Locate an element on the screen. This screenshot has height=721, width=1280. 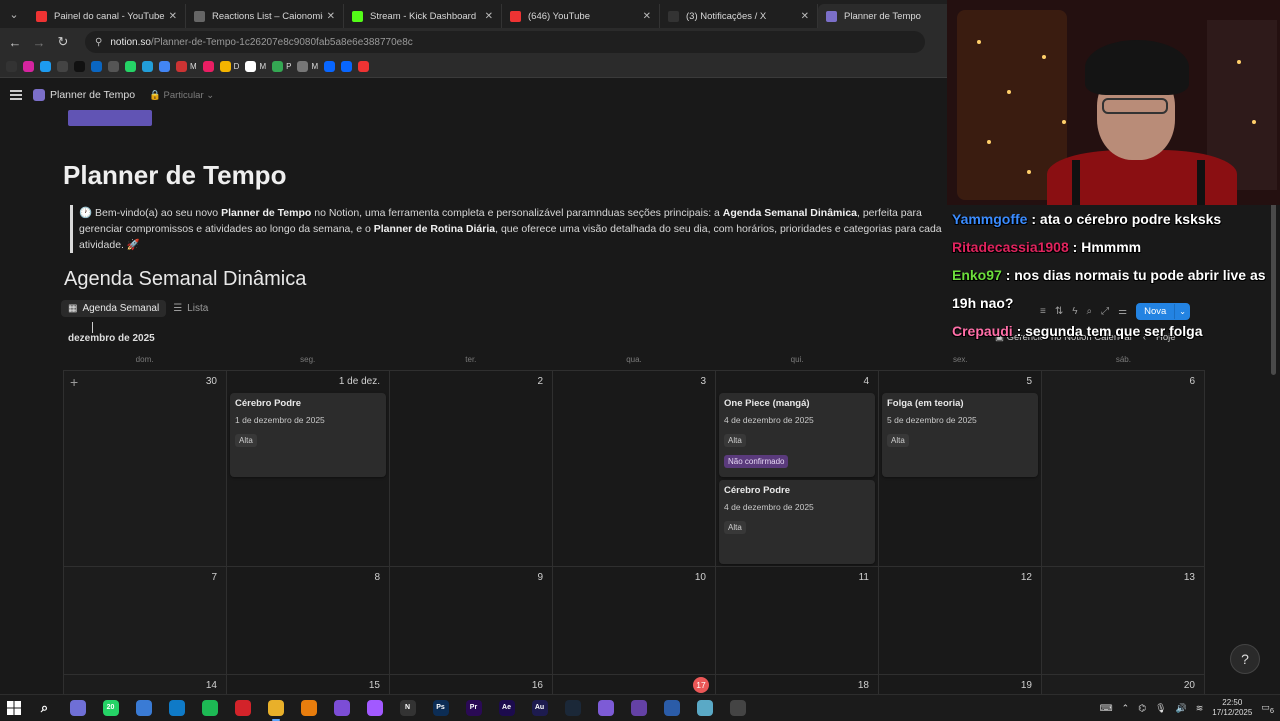
spotify-icon is located at coordinates (209, 707).